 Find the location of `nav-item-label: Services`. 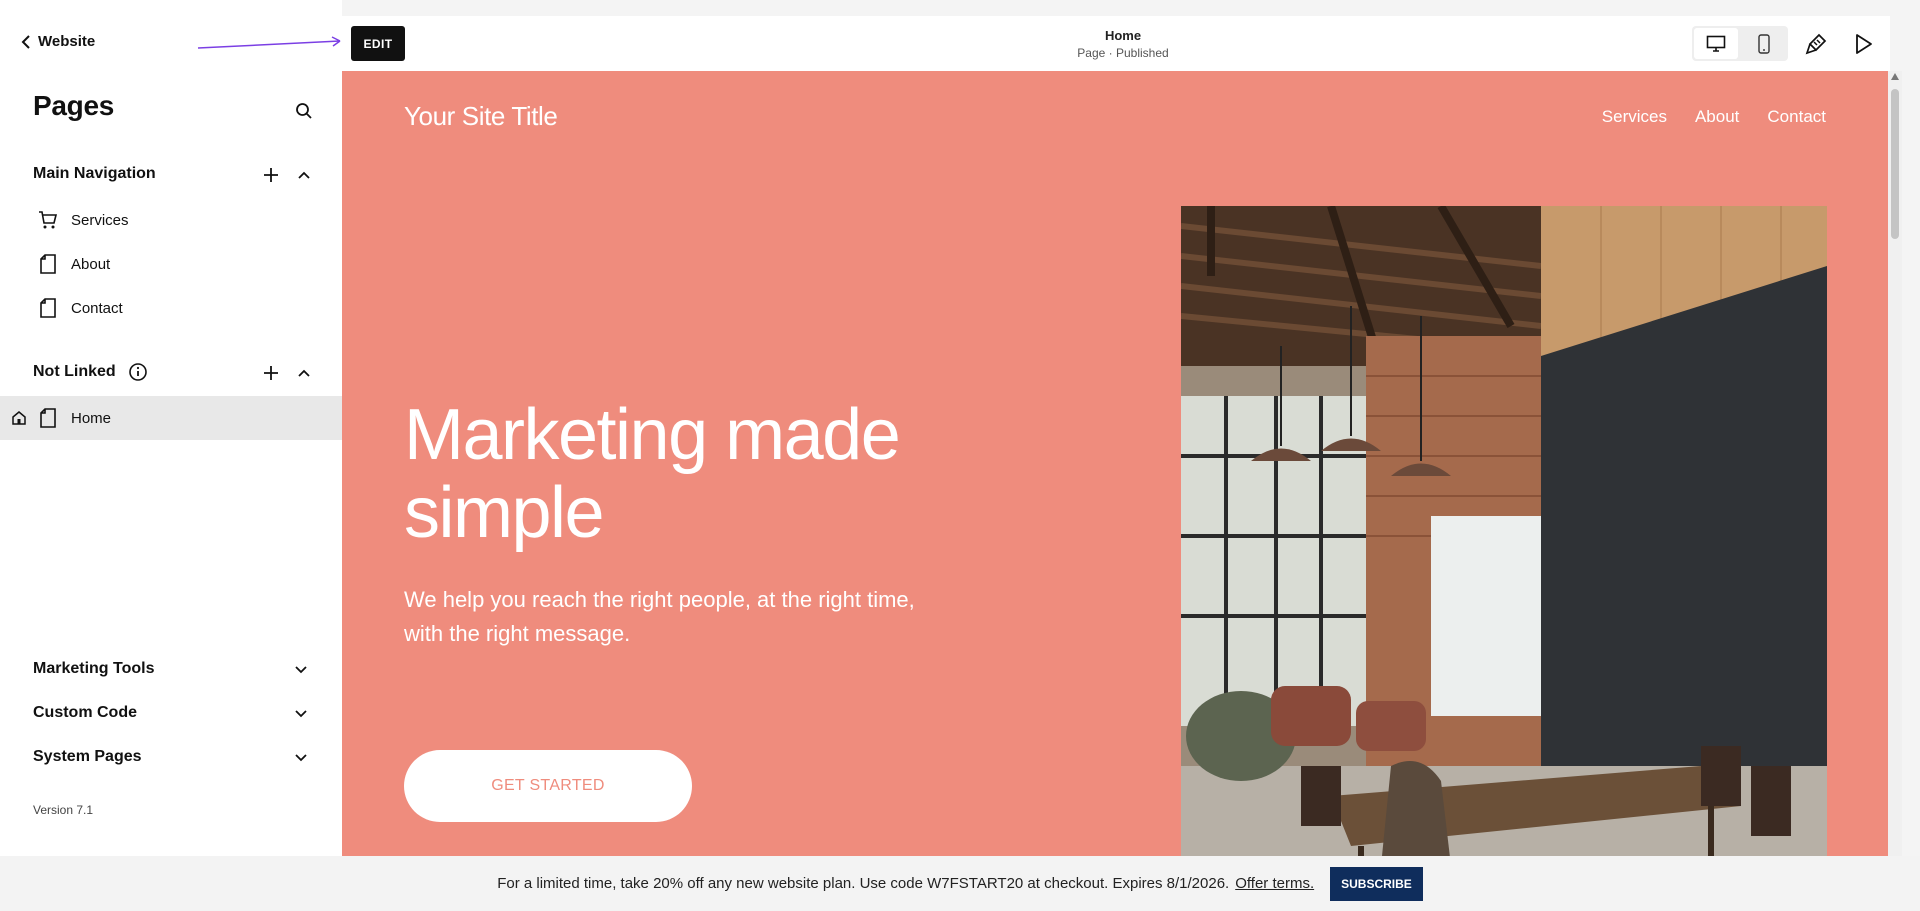

nav-item-label: Services is located at coordinates (100, 220).